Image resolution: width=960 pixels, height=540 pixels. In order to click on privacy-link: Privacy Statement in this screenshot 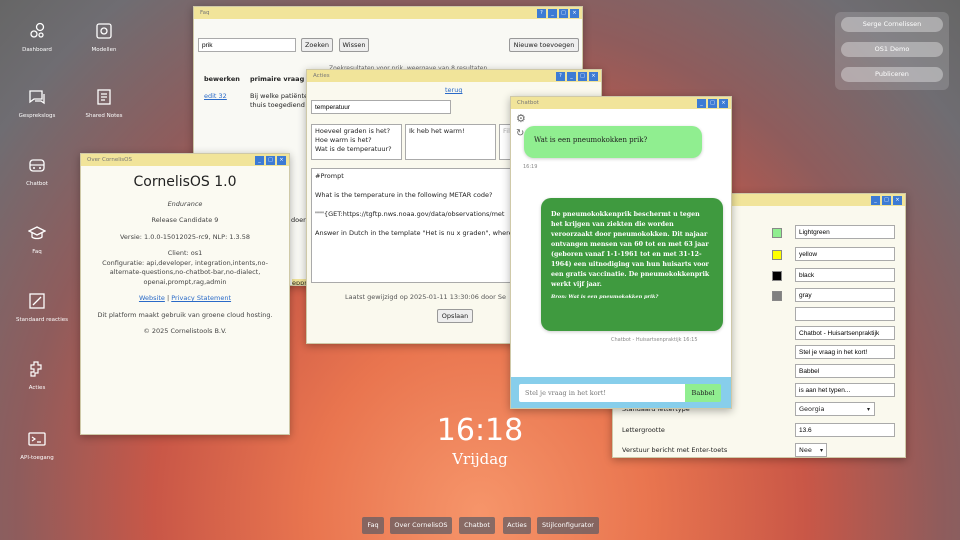, I will do `click(201, 298)`.